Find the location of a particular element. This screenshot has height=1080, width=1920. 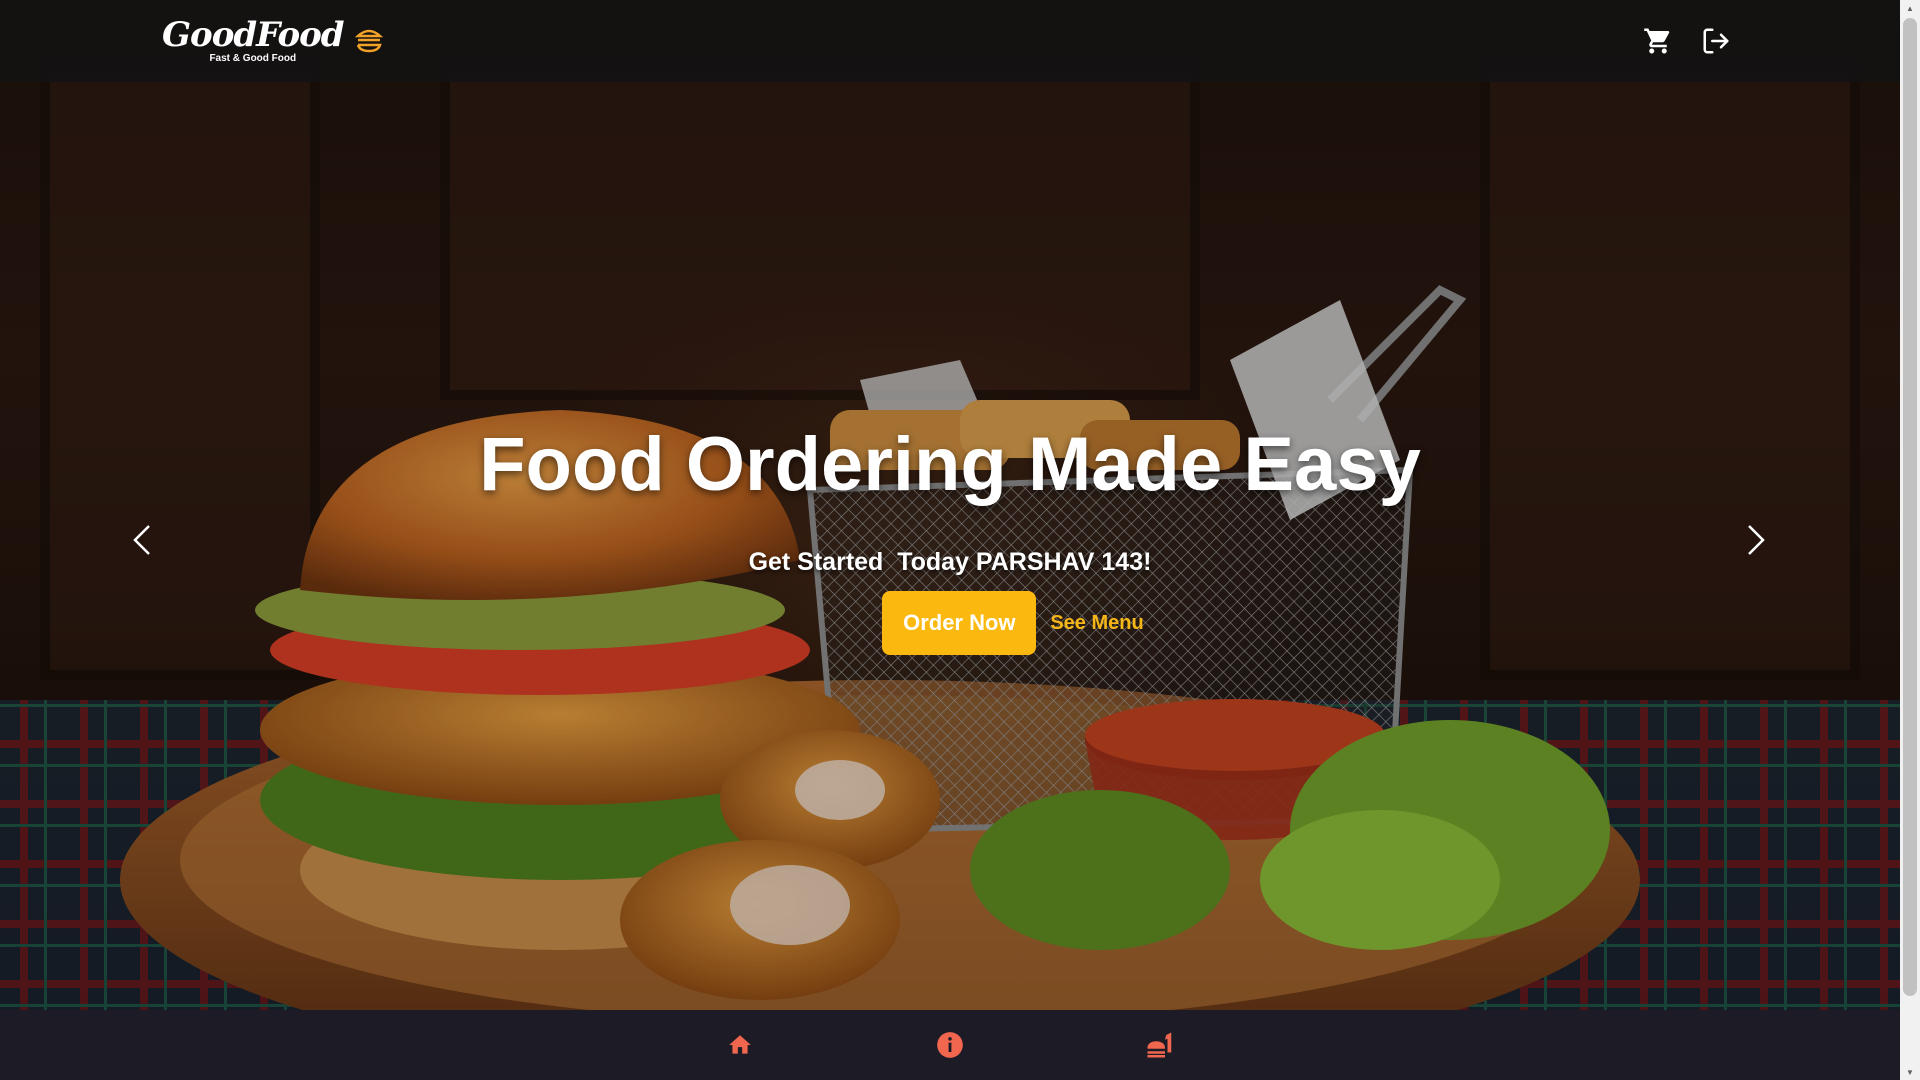

nav-menu is located at coordinates (1160, 1045).